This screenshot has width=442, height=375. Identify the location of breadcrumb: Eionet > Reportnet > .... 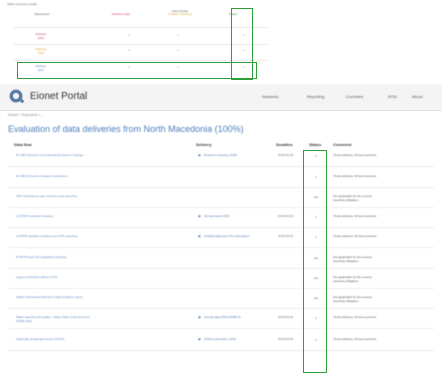
(26, 115).